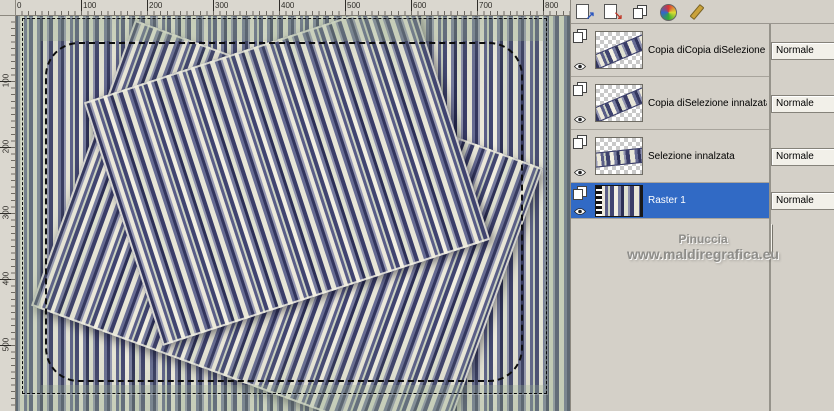  Describe the element at coordinates (771, 217) in the screenshot. I see `palette-scrollbar` at that location.